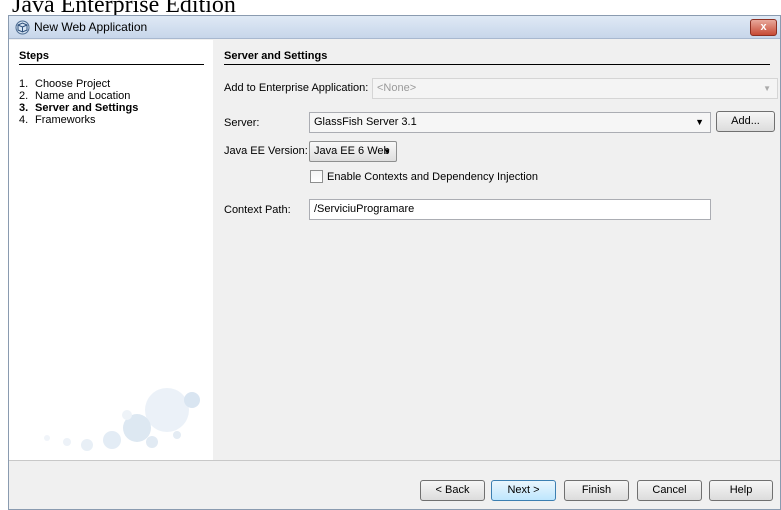  I want to click on java-ee-version-select: Java EE 6 Web ▼, so click(353, 151).